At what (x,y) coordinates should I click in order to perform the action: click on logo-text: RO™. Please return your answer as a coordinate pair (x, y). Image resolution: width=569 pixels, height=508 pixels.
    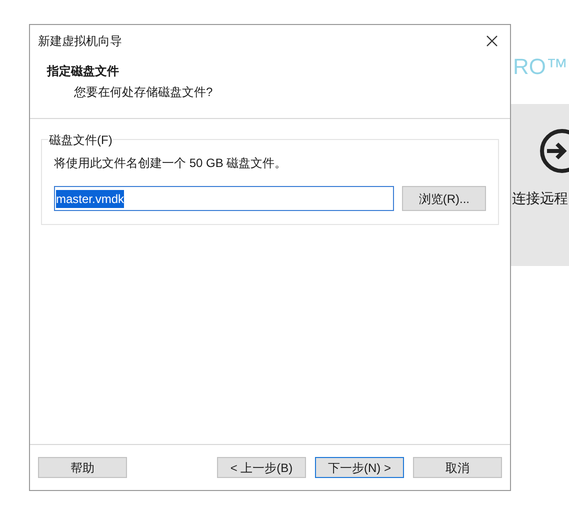
    Looking at the image, I should click on (540, 67).